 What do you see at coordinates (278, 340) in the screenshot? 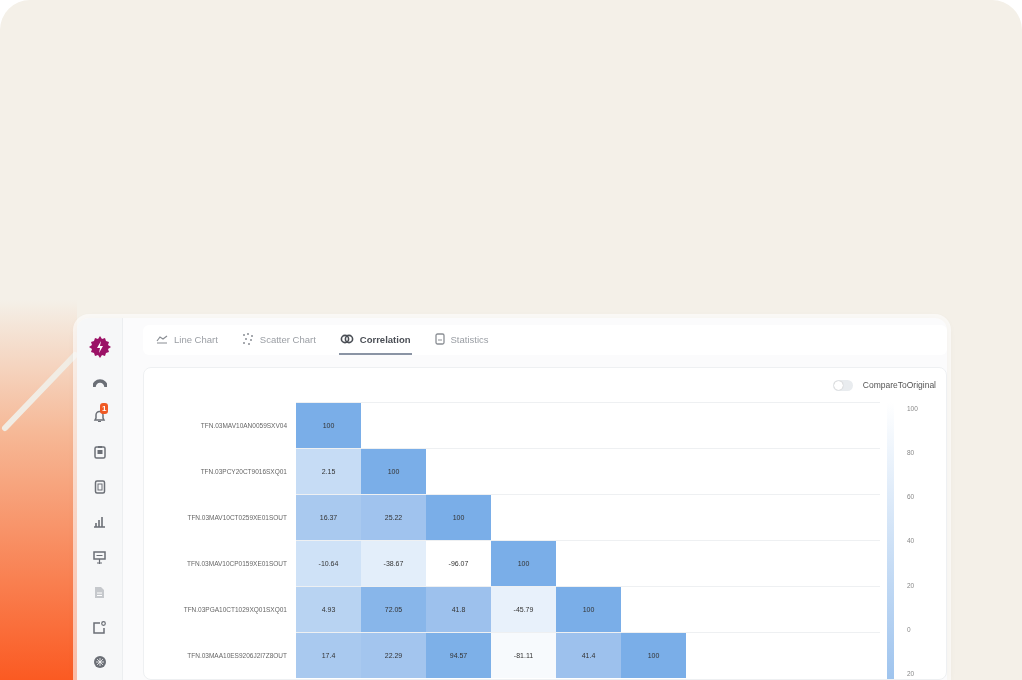
I see `tab: Scatter Chart` at bounding box center [278, 340].